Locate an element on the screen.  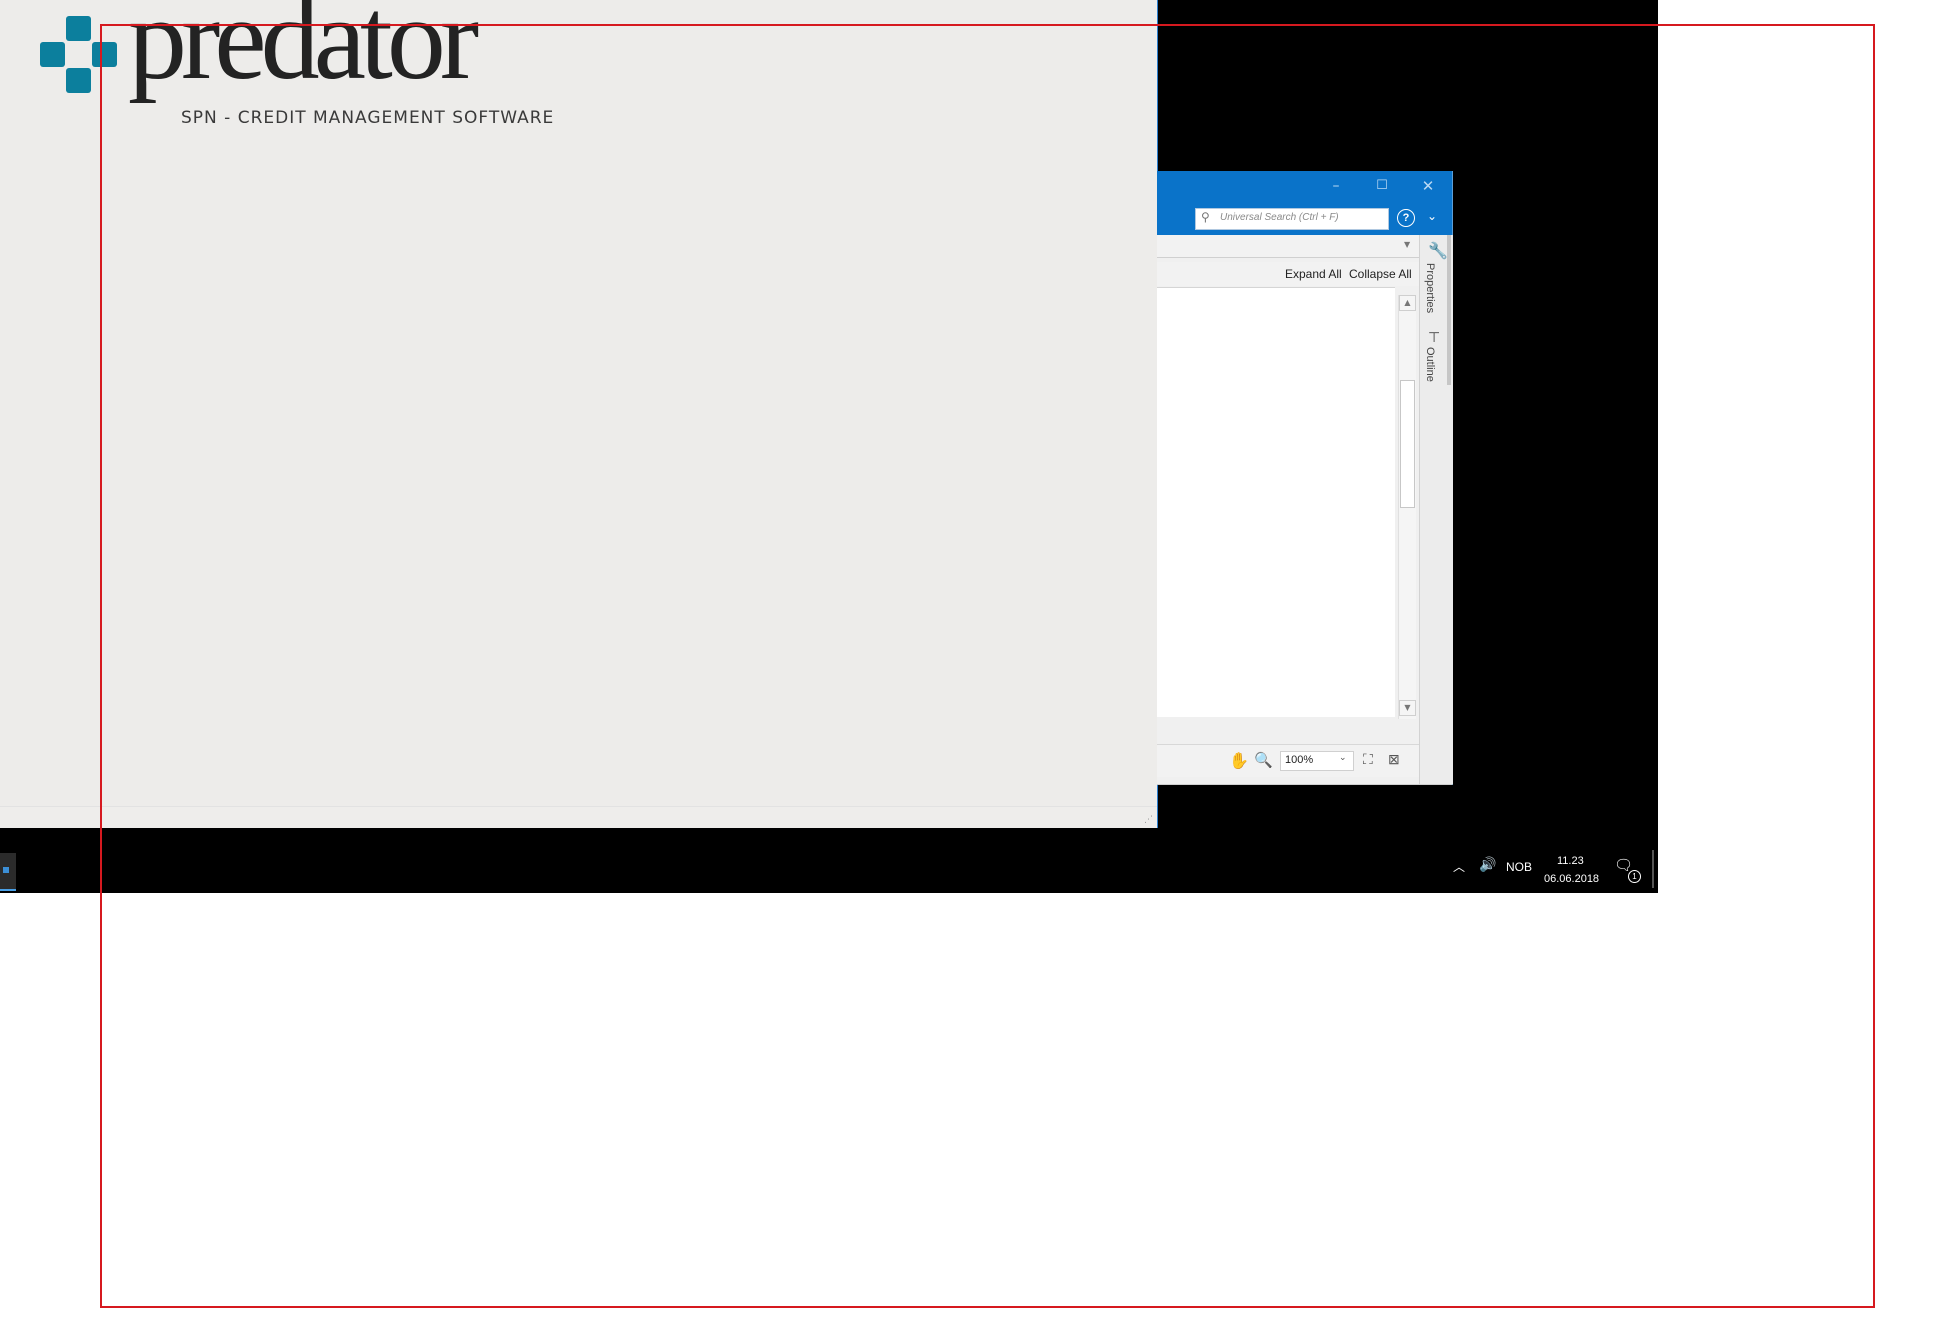
taskbar-app-item is located at coordinates (8, 872).